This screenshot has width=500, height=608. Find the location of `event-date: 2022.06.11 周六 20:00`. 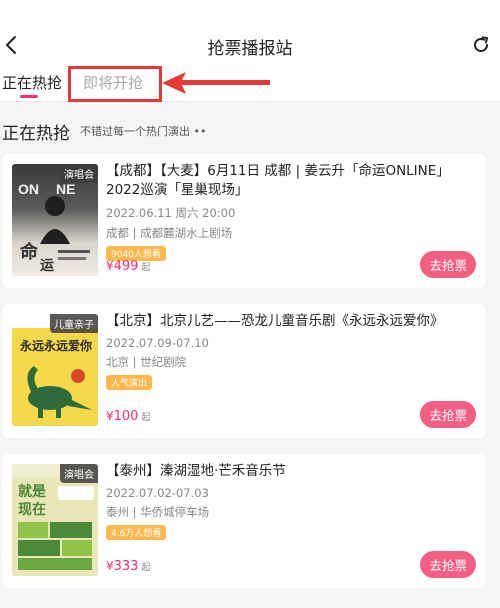

event-date: 2022.06.11 周六 20:00 is located at coordinates (171, 213).